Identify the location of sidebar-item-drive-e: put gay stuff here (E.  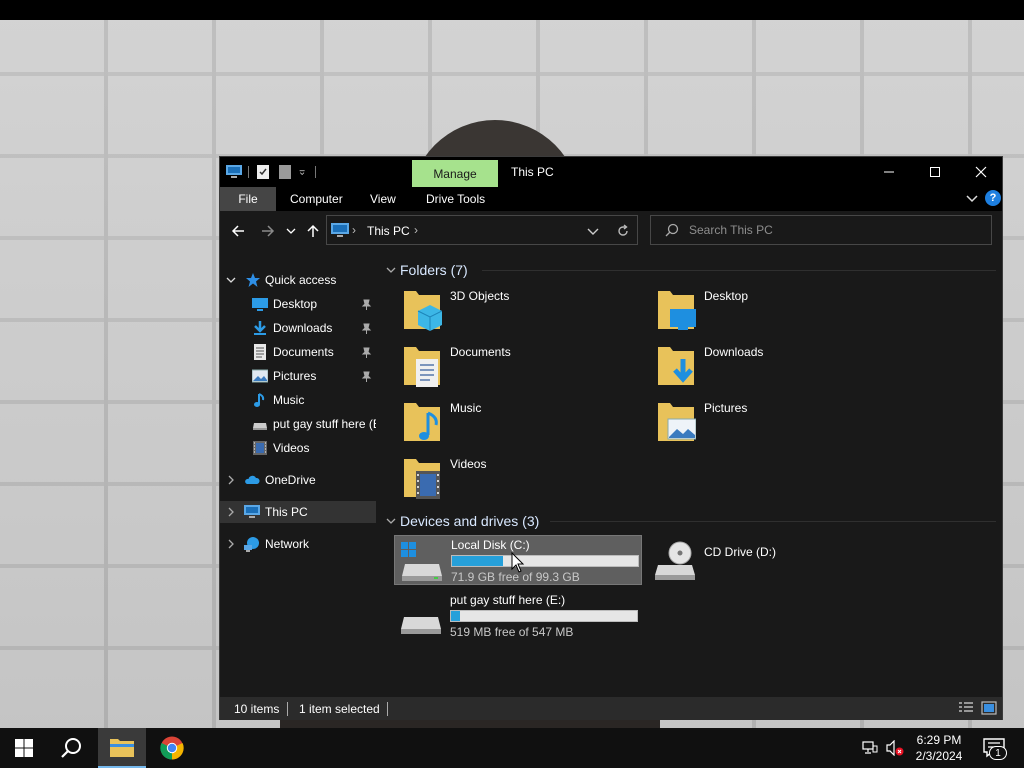
(298, 424).